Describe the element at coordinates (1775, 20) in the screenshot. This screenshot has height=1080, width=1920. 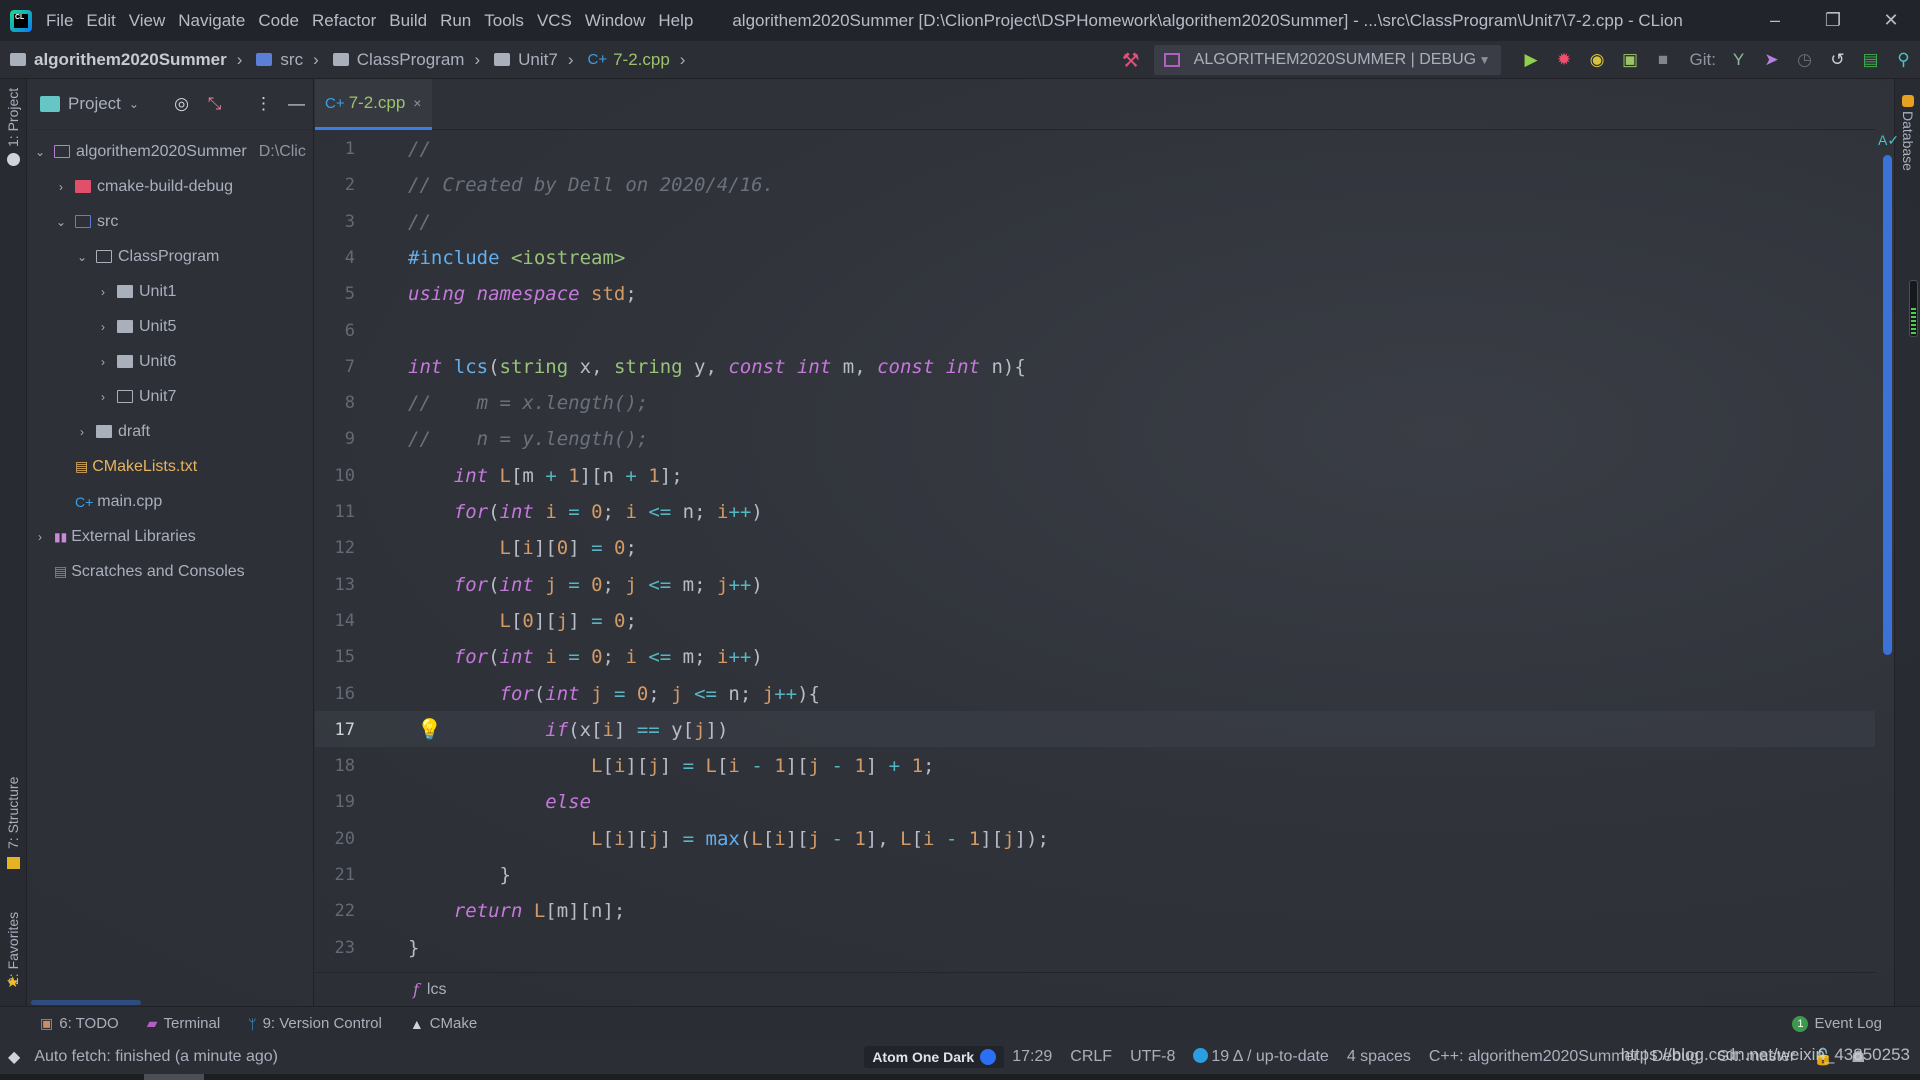
I see `minimize-button: –` at that location.